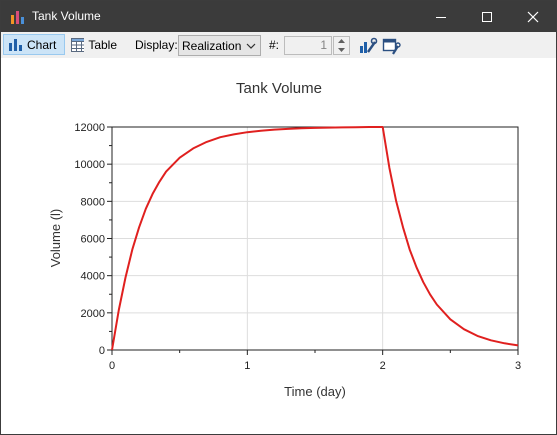 This screenshot has height=435, width=557. Describe the element at coordinates (212, 45) in the screenshot. I see `display-select-value: Realization` at that location.